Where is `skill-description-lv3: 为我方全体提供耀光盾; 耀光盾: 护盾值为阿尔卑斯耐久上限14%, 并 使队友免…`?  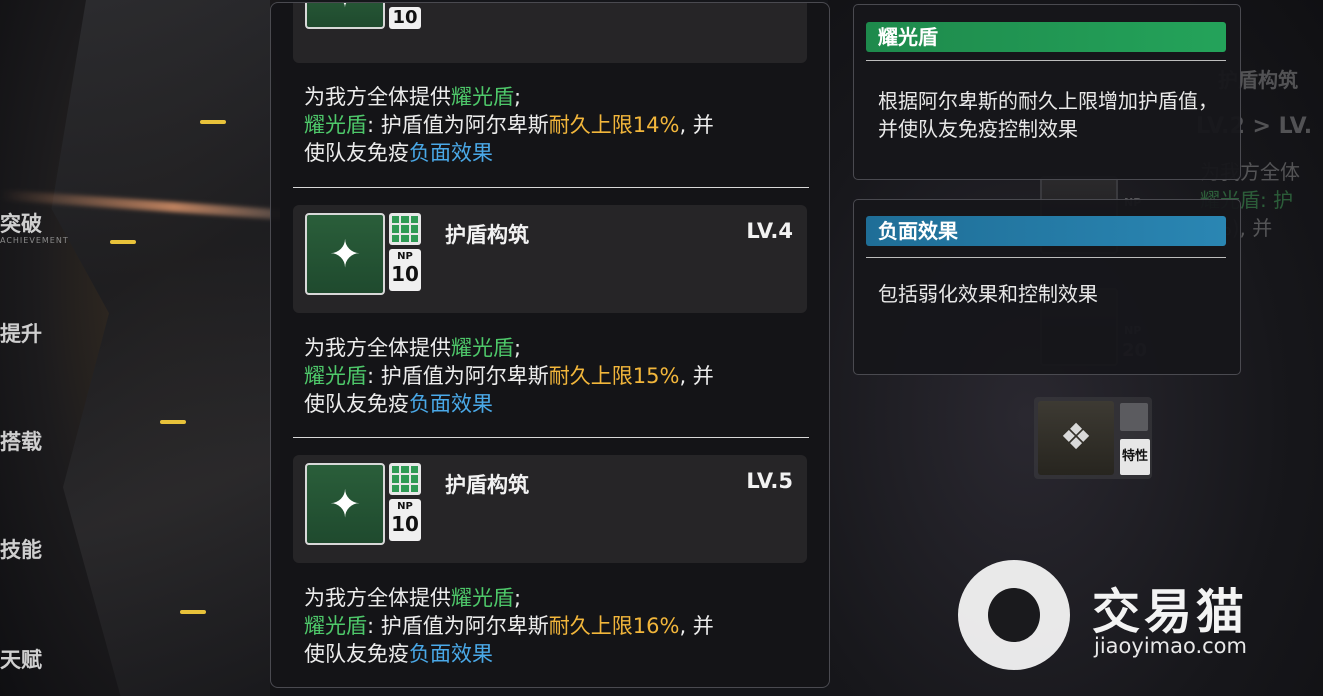 skill-description-lv3: 为我方全体提供耀光盾; 耀光盾: 护盾值为阿尔卑斯耐久上限14%, 并 使队友免… is located at coordinates (509, 125).